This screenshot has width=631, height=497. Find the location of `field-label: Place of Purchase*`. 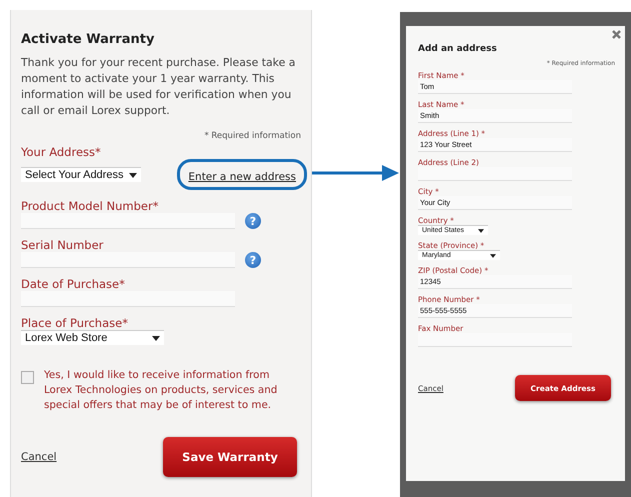

field-label: Place of Purchase* is located at coordinates (75, 323).